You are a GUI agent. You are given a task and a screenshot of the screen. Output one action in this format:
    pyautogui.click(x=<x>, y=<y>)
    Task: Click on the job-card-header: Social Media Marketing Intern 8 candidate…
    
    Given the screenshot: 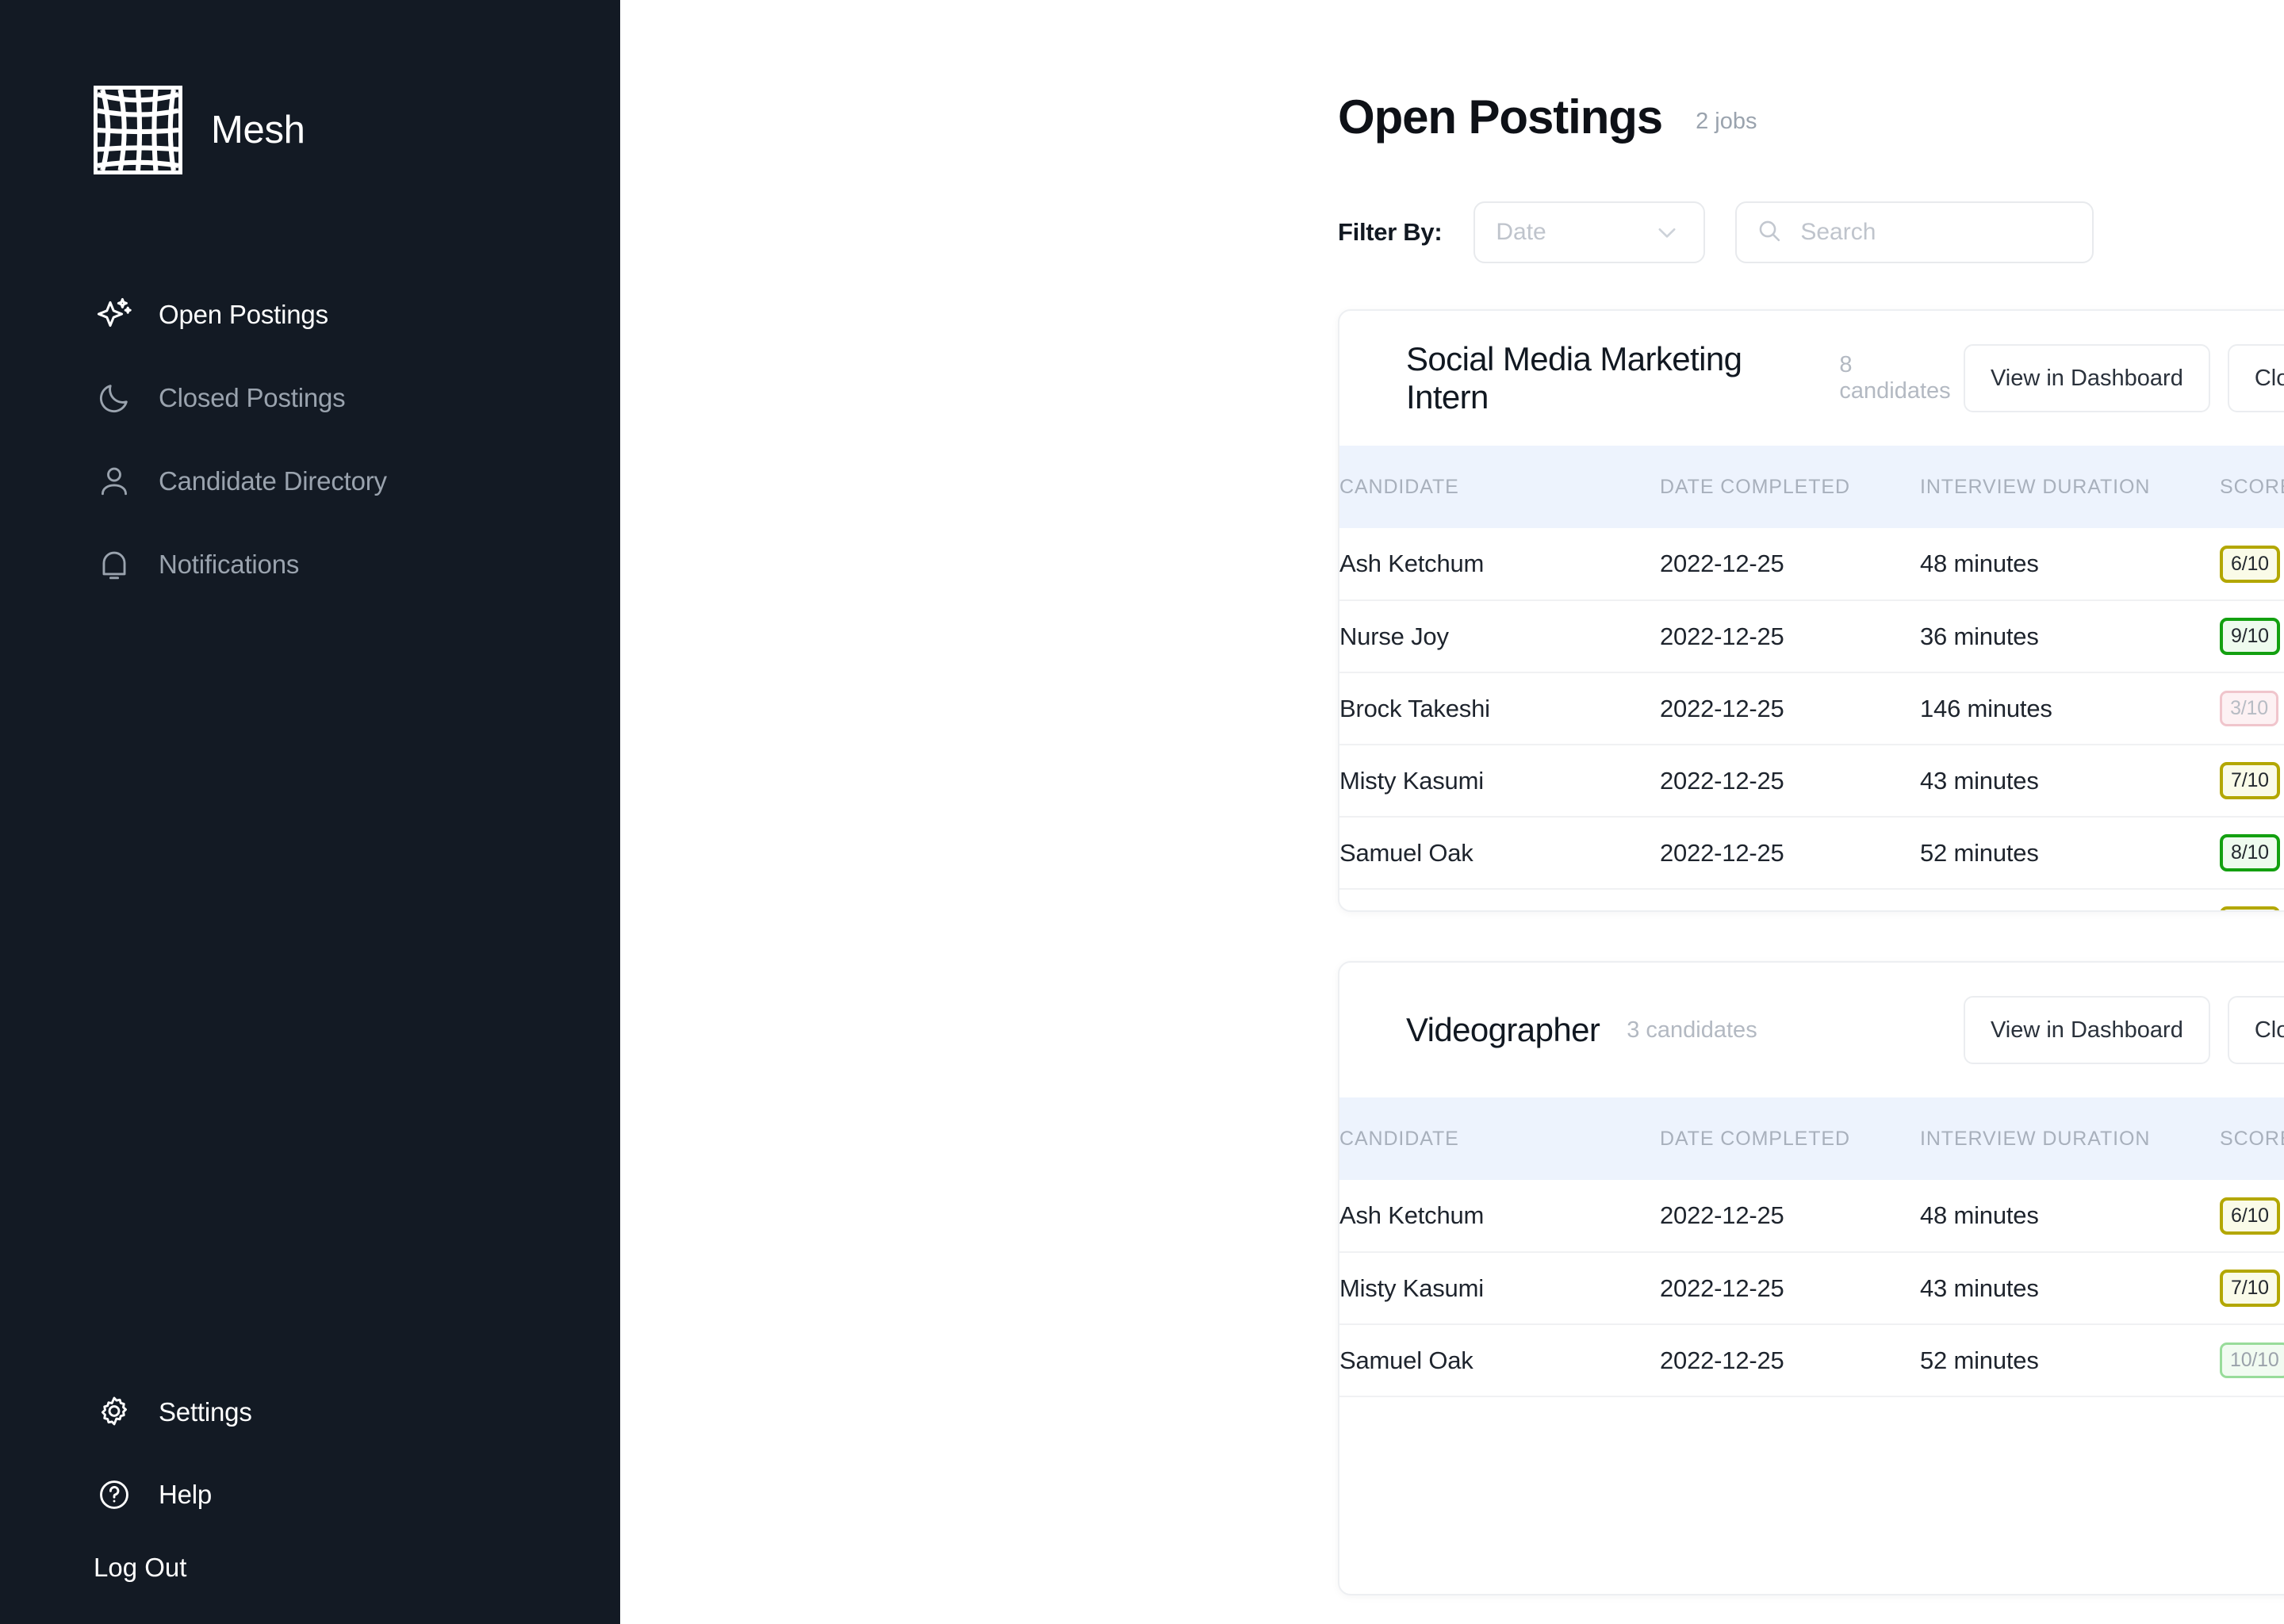 What is the action you would take?
    pyautogui.click(x=1811, y=378)
    